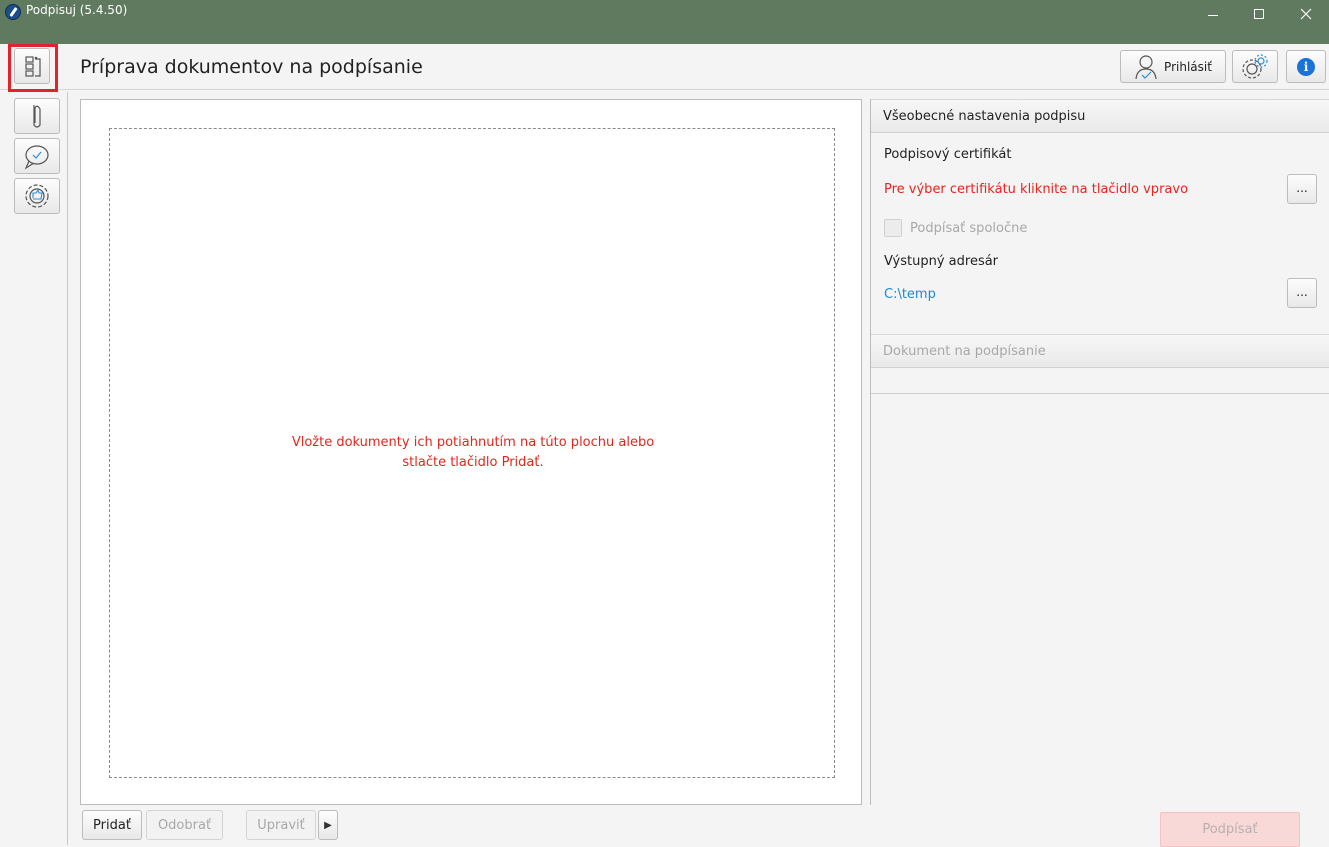  Describe the element at coordinates (1146, 66) in the screenshot. I see `user-icon` at that location.